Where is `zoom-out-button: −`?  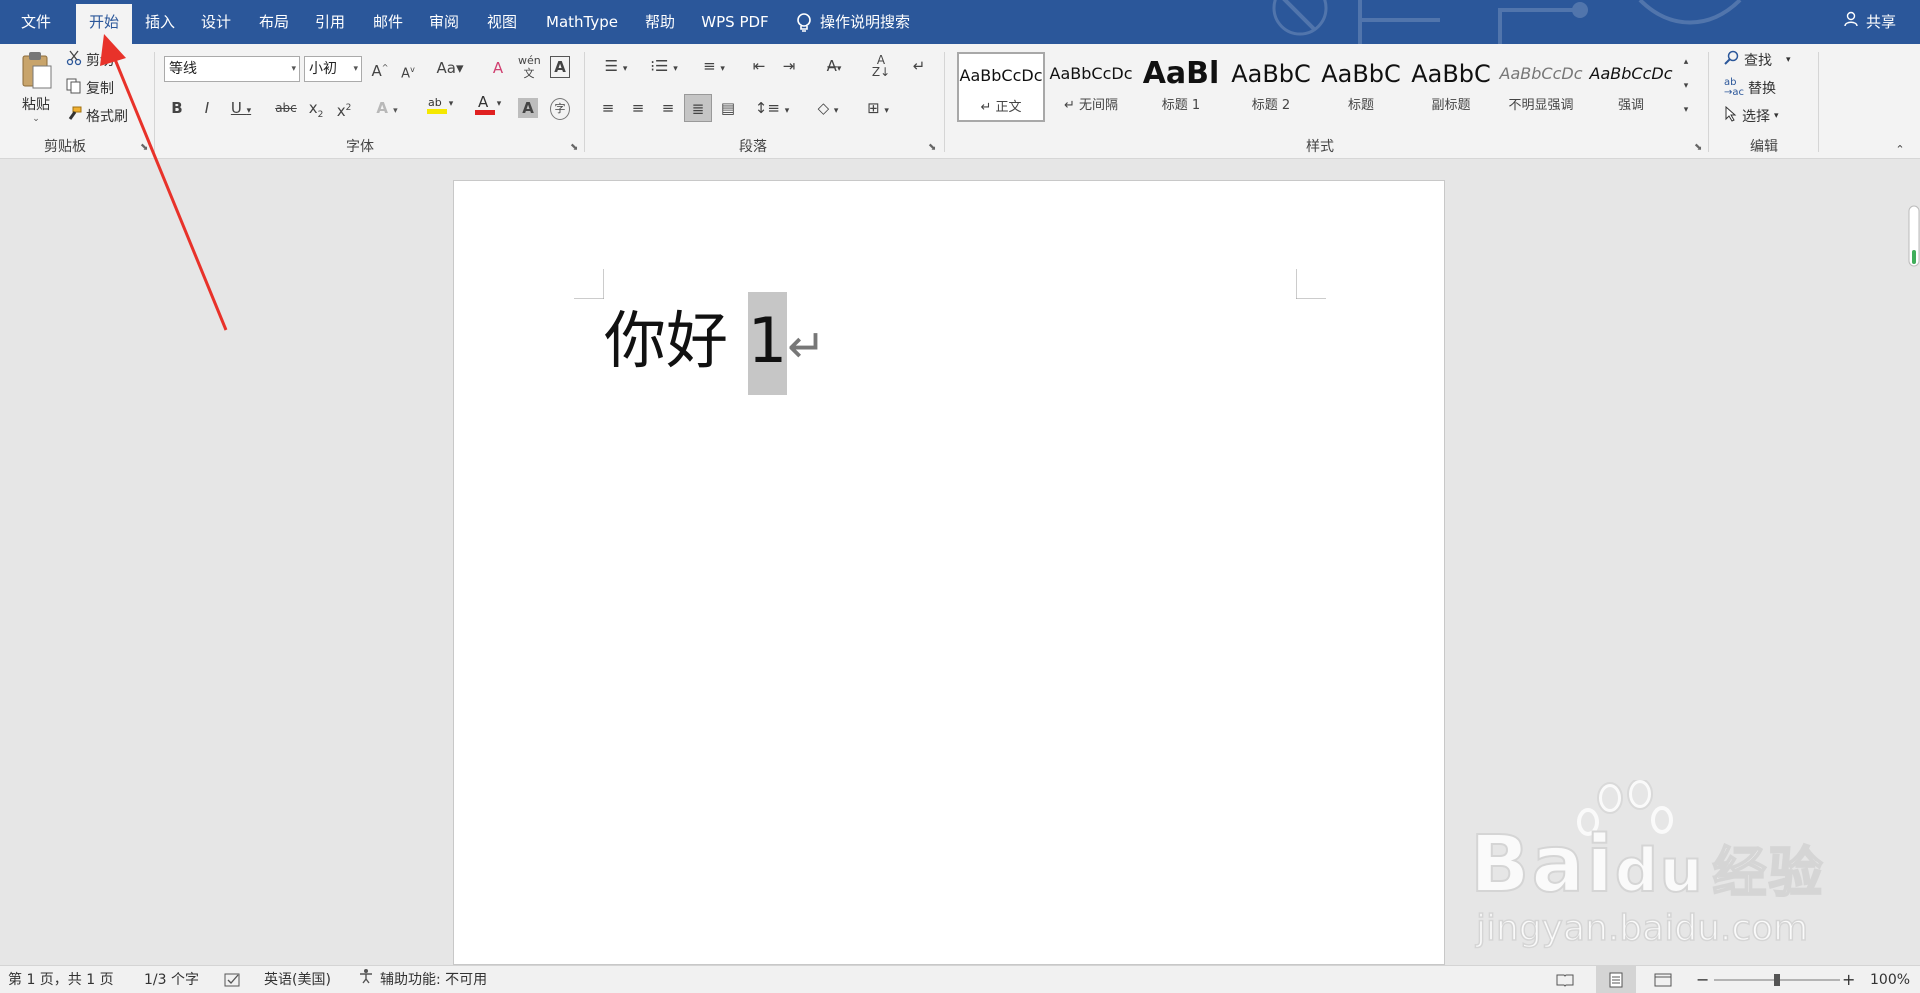 zoom-out-button: − is located at coordinates (1702, 979).